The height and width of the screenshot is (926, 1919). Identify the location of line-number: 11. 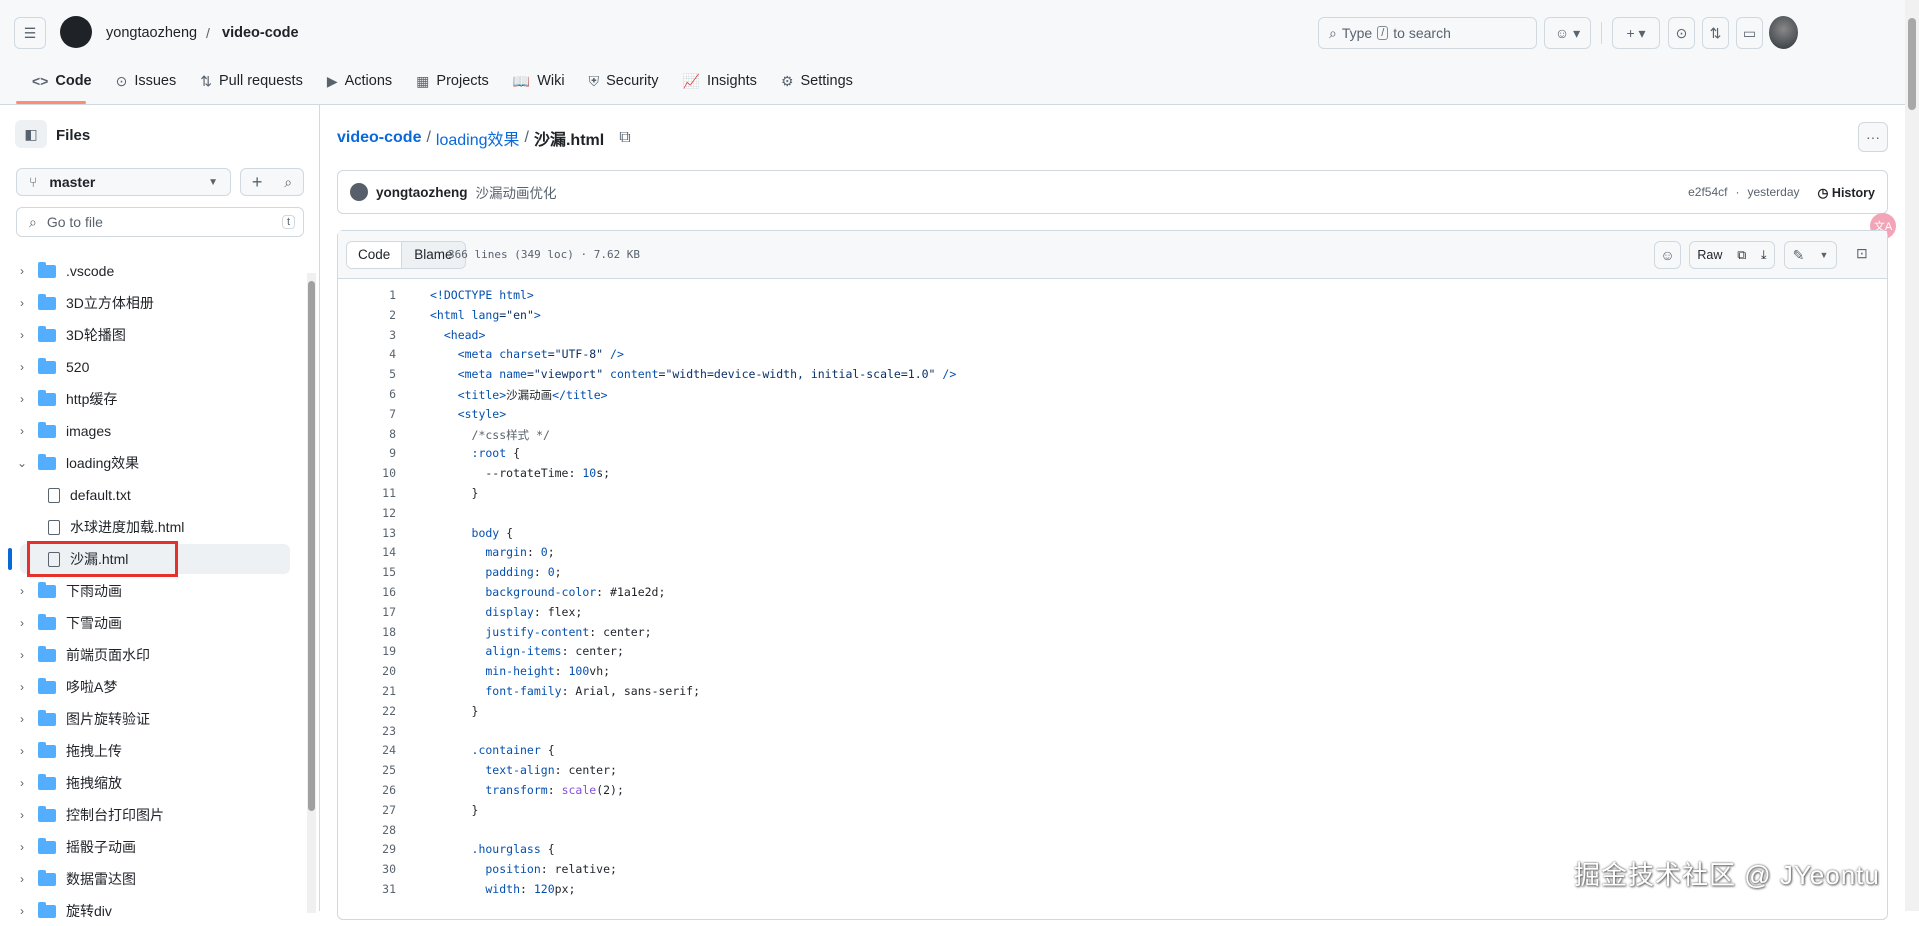
(368, 493).